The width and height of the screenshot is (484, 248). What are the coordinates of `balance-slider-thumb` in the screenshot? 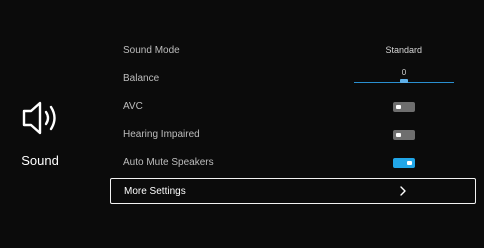 It's located at (404, 81).